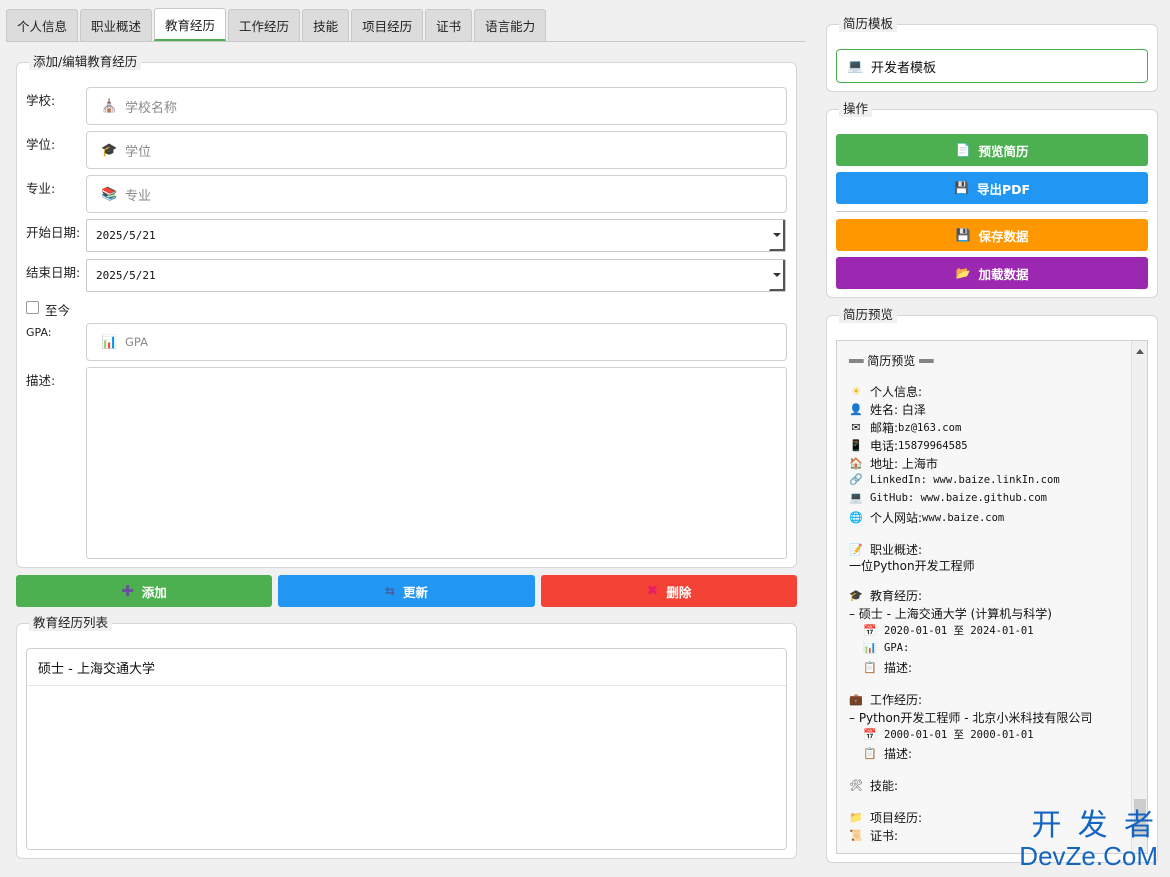 This screenshot has width=1170, height=877. What do you see at coordinates (887, 410) in the screenshot?
I see `preview-name: 👤 姓名: 白泽` at bounding box center [887, 410].